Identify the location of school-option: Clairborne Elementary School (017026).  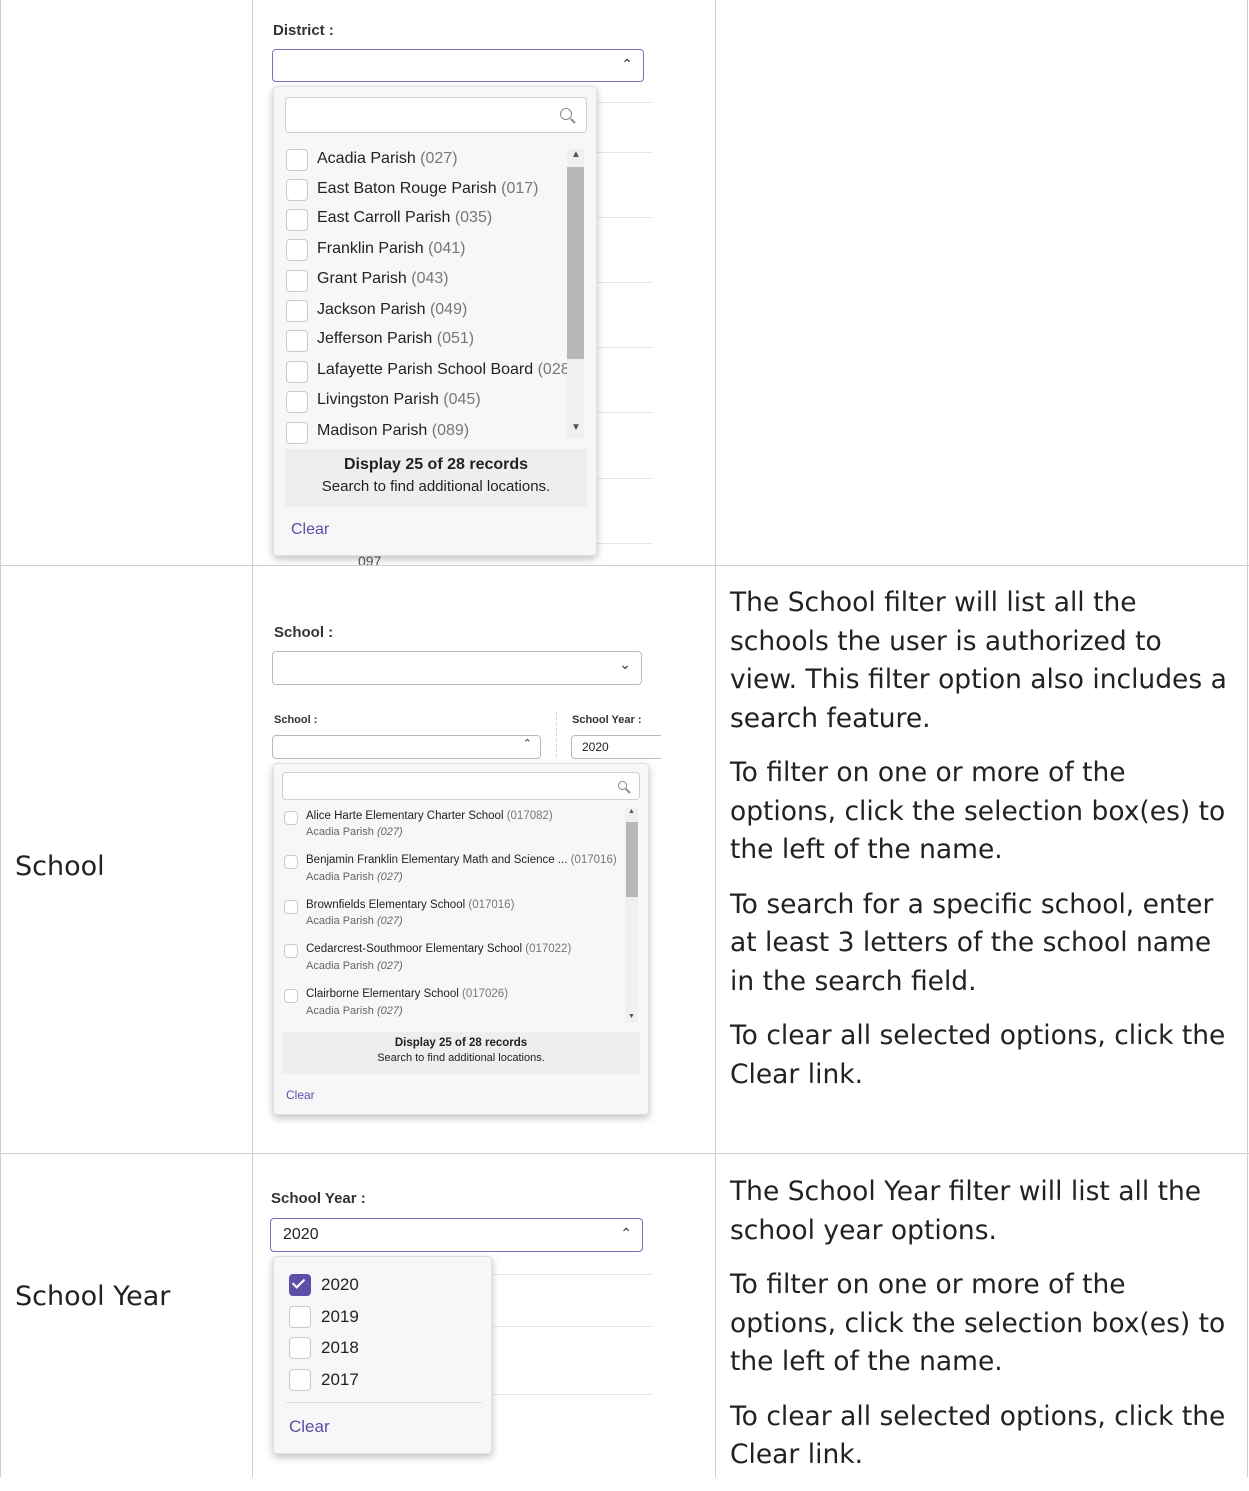
(407, 994).